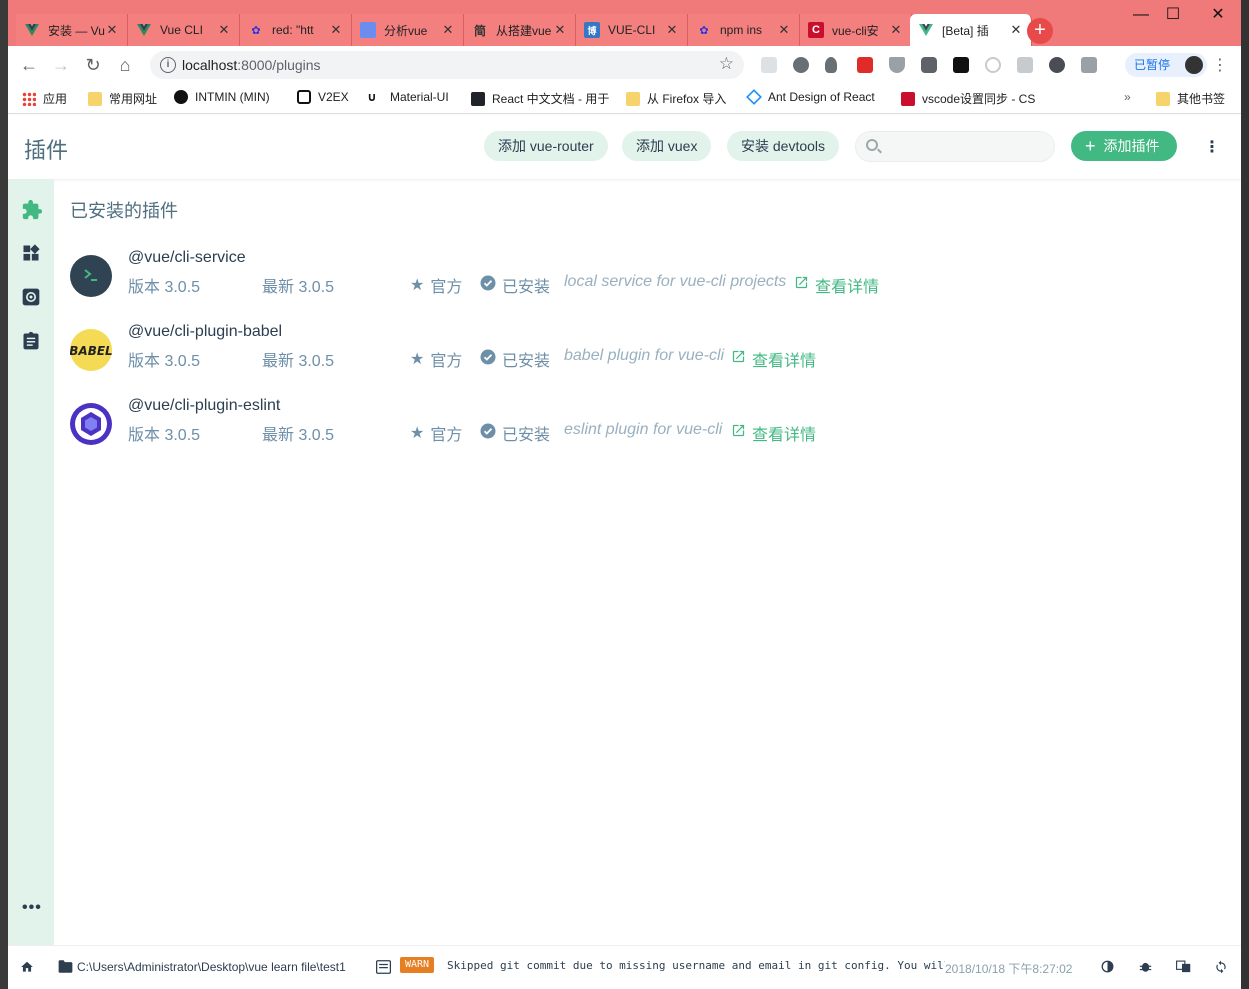 The image size is (1249, 989). I want to click on bookmark-item: React 中文文档 - 用于, so click(542, 98).